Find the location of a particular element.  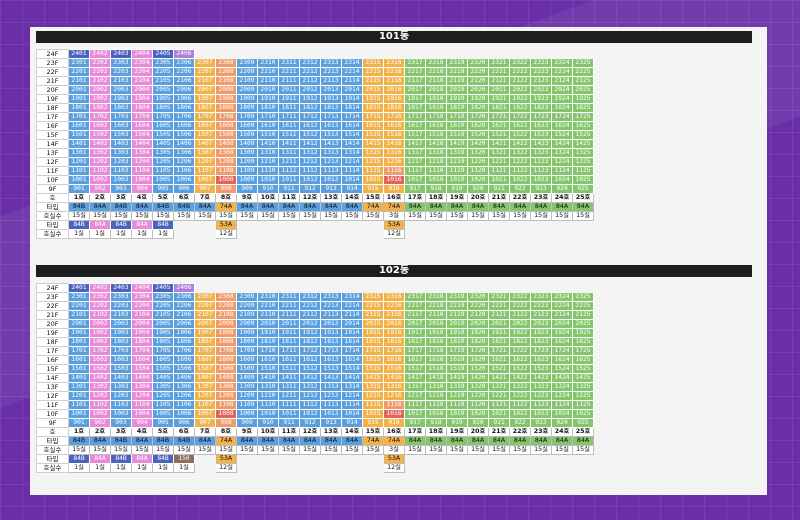

unit-cell: 1910 is located at coordinates (268, 333).